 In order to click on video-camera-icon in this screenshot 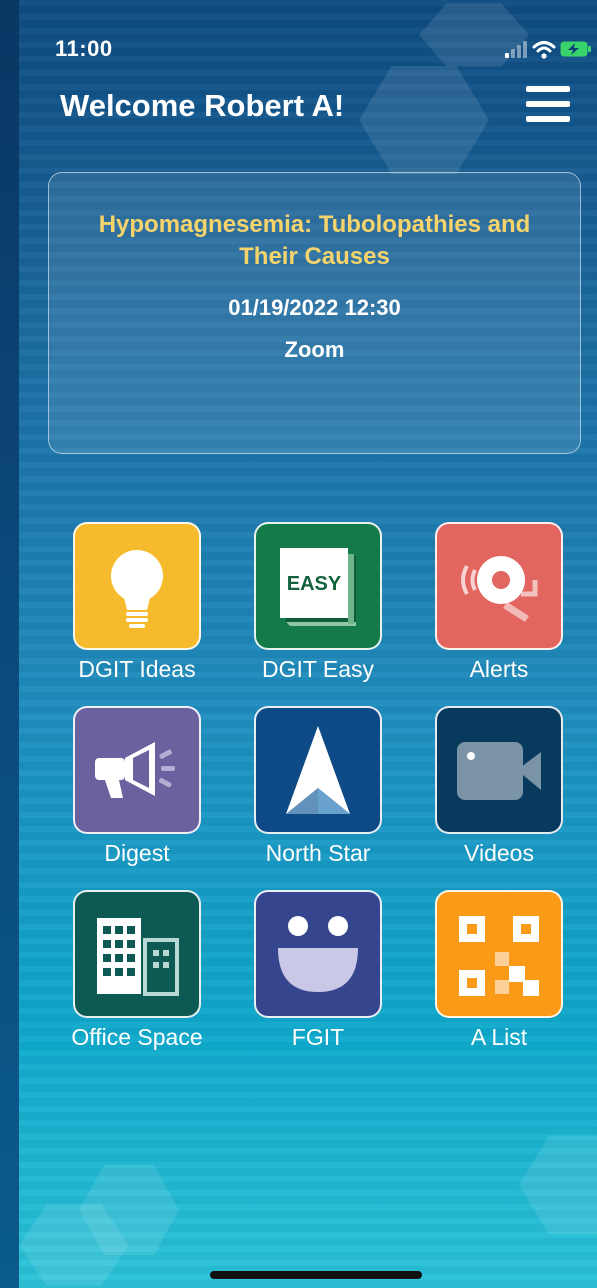, I will do `click(499, 770)`.